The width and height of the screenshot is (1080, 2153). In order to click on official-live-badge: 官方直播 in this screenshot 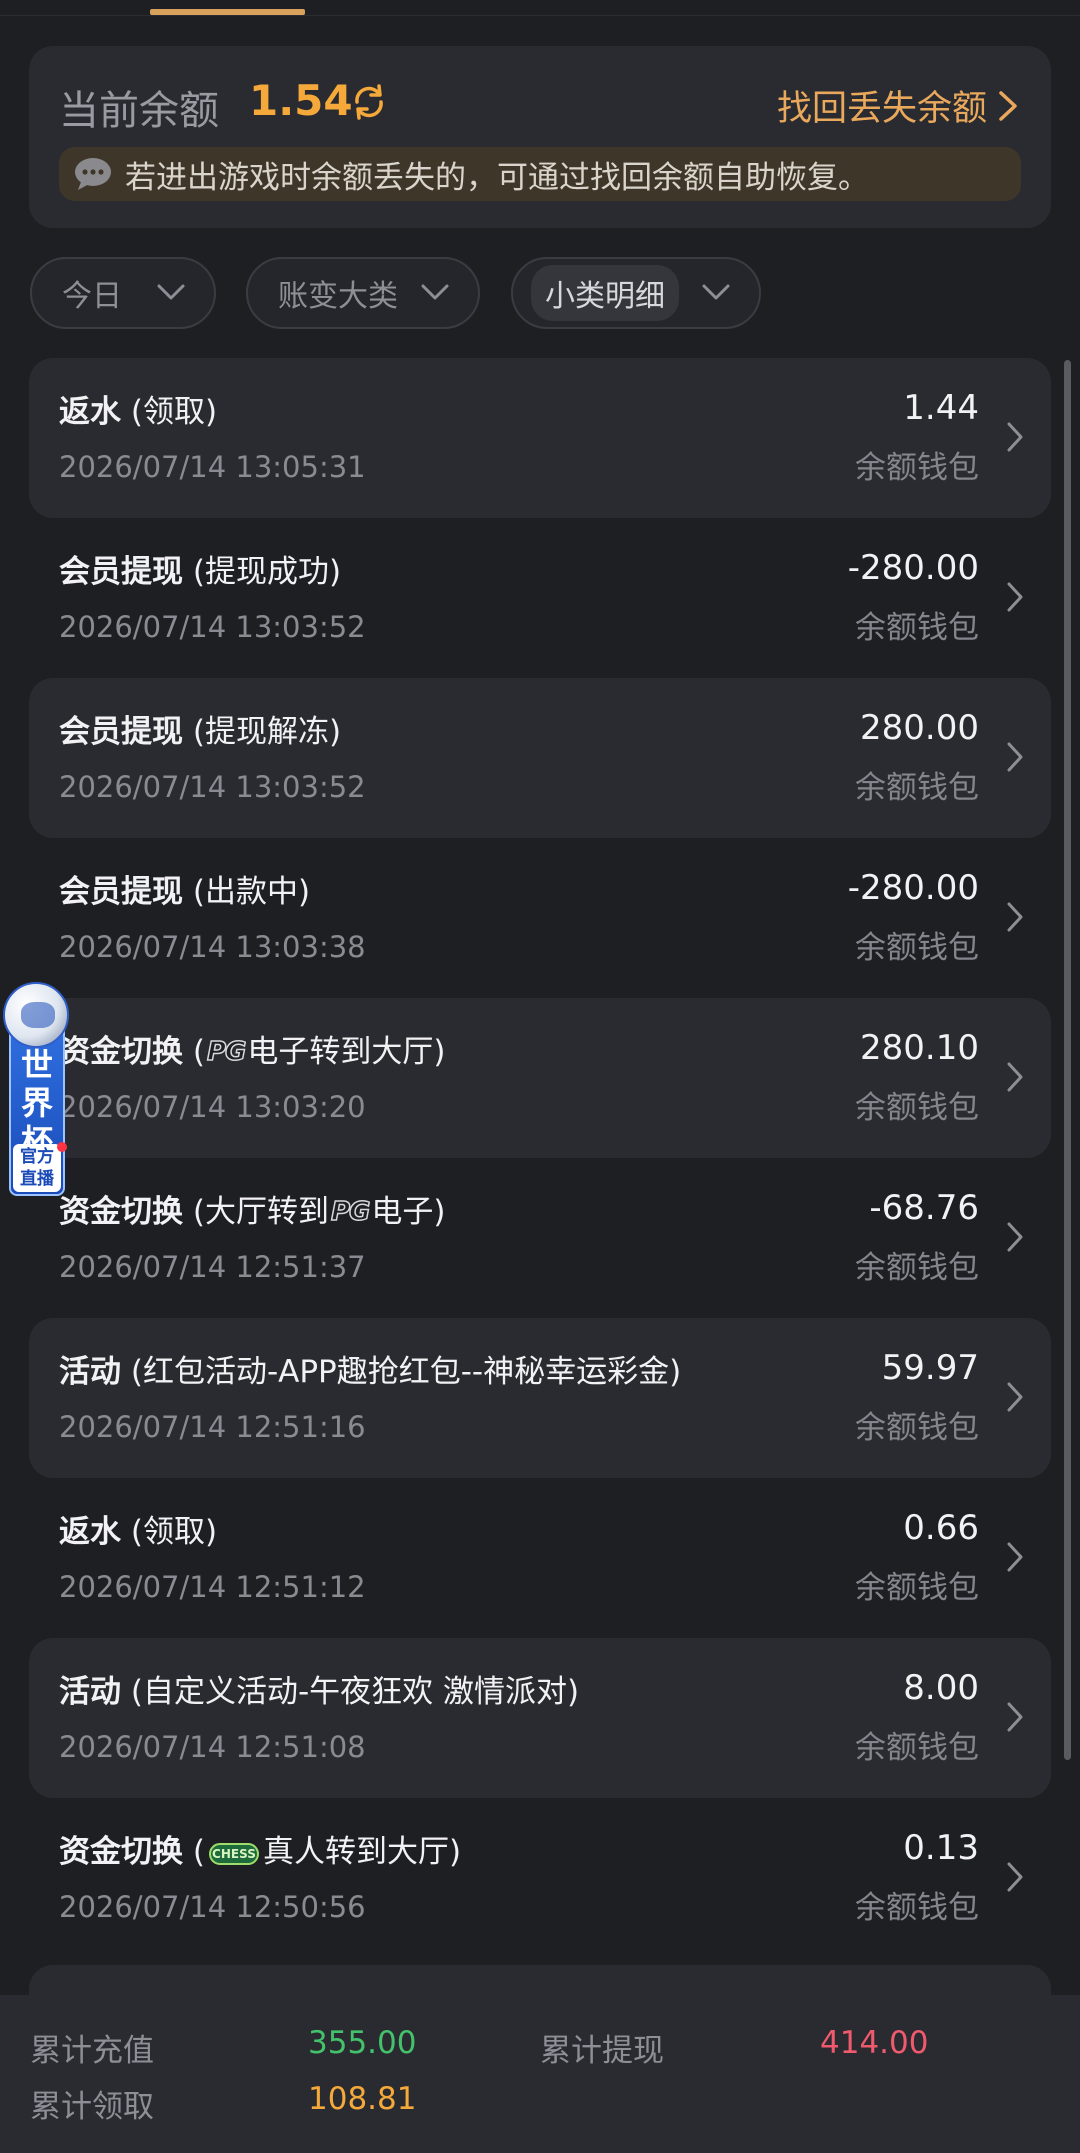, I will do `click(37, 1168)`.